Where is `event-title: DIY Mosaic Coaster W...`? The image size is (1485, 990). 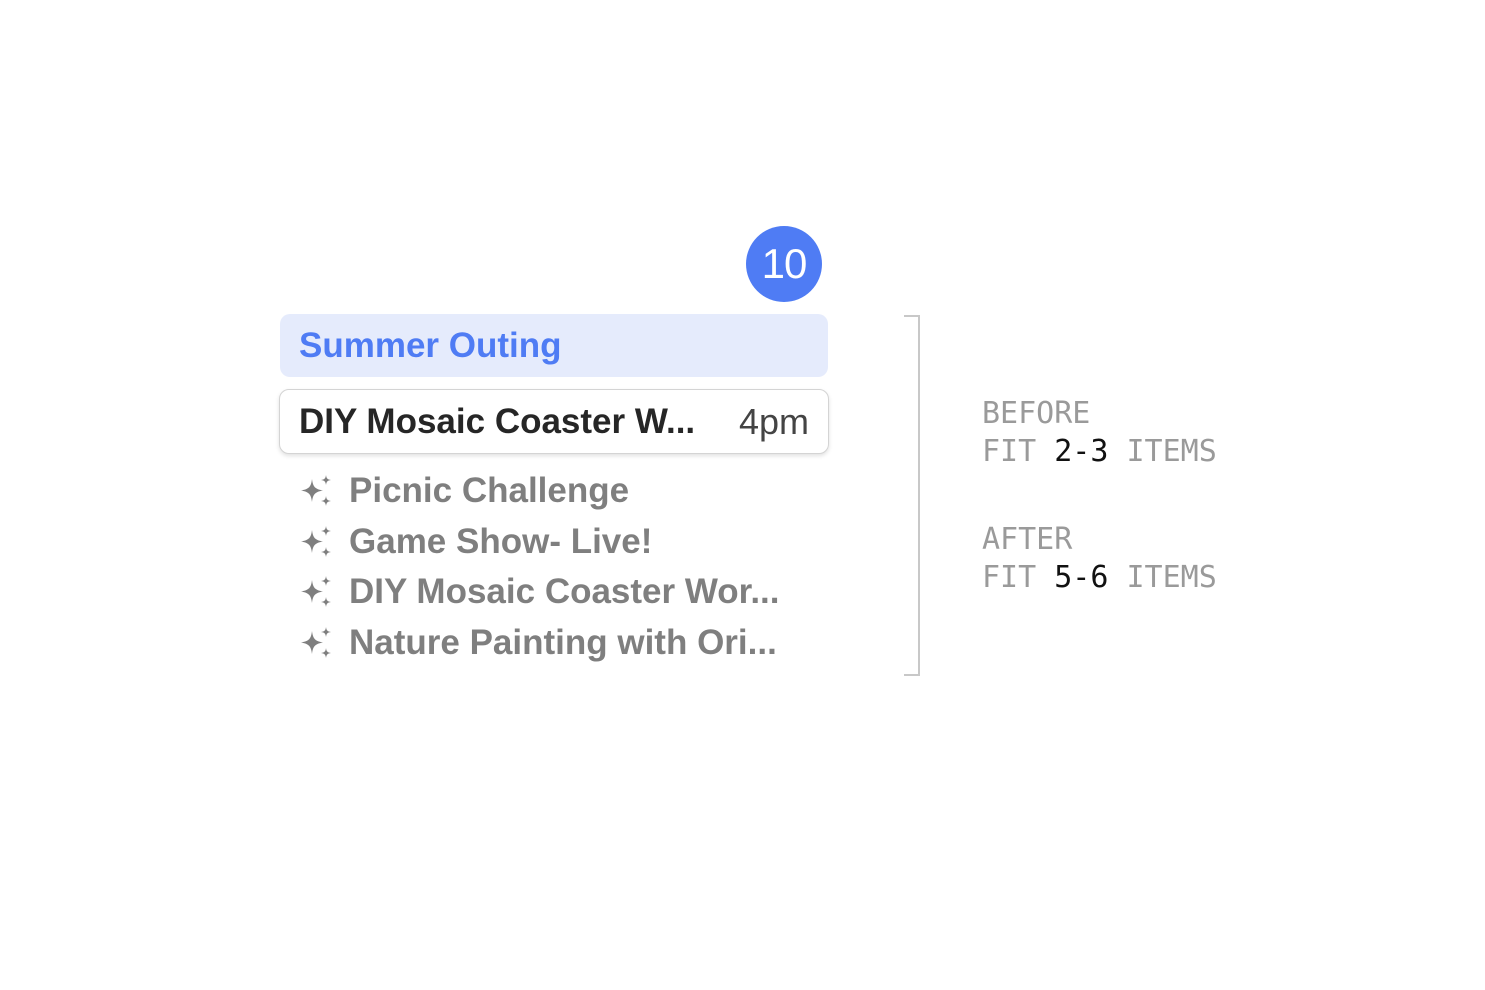 event-title: DIY Mosaic Coaster W... is located at coordinates (497, 421).